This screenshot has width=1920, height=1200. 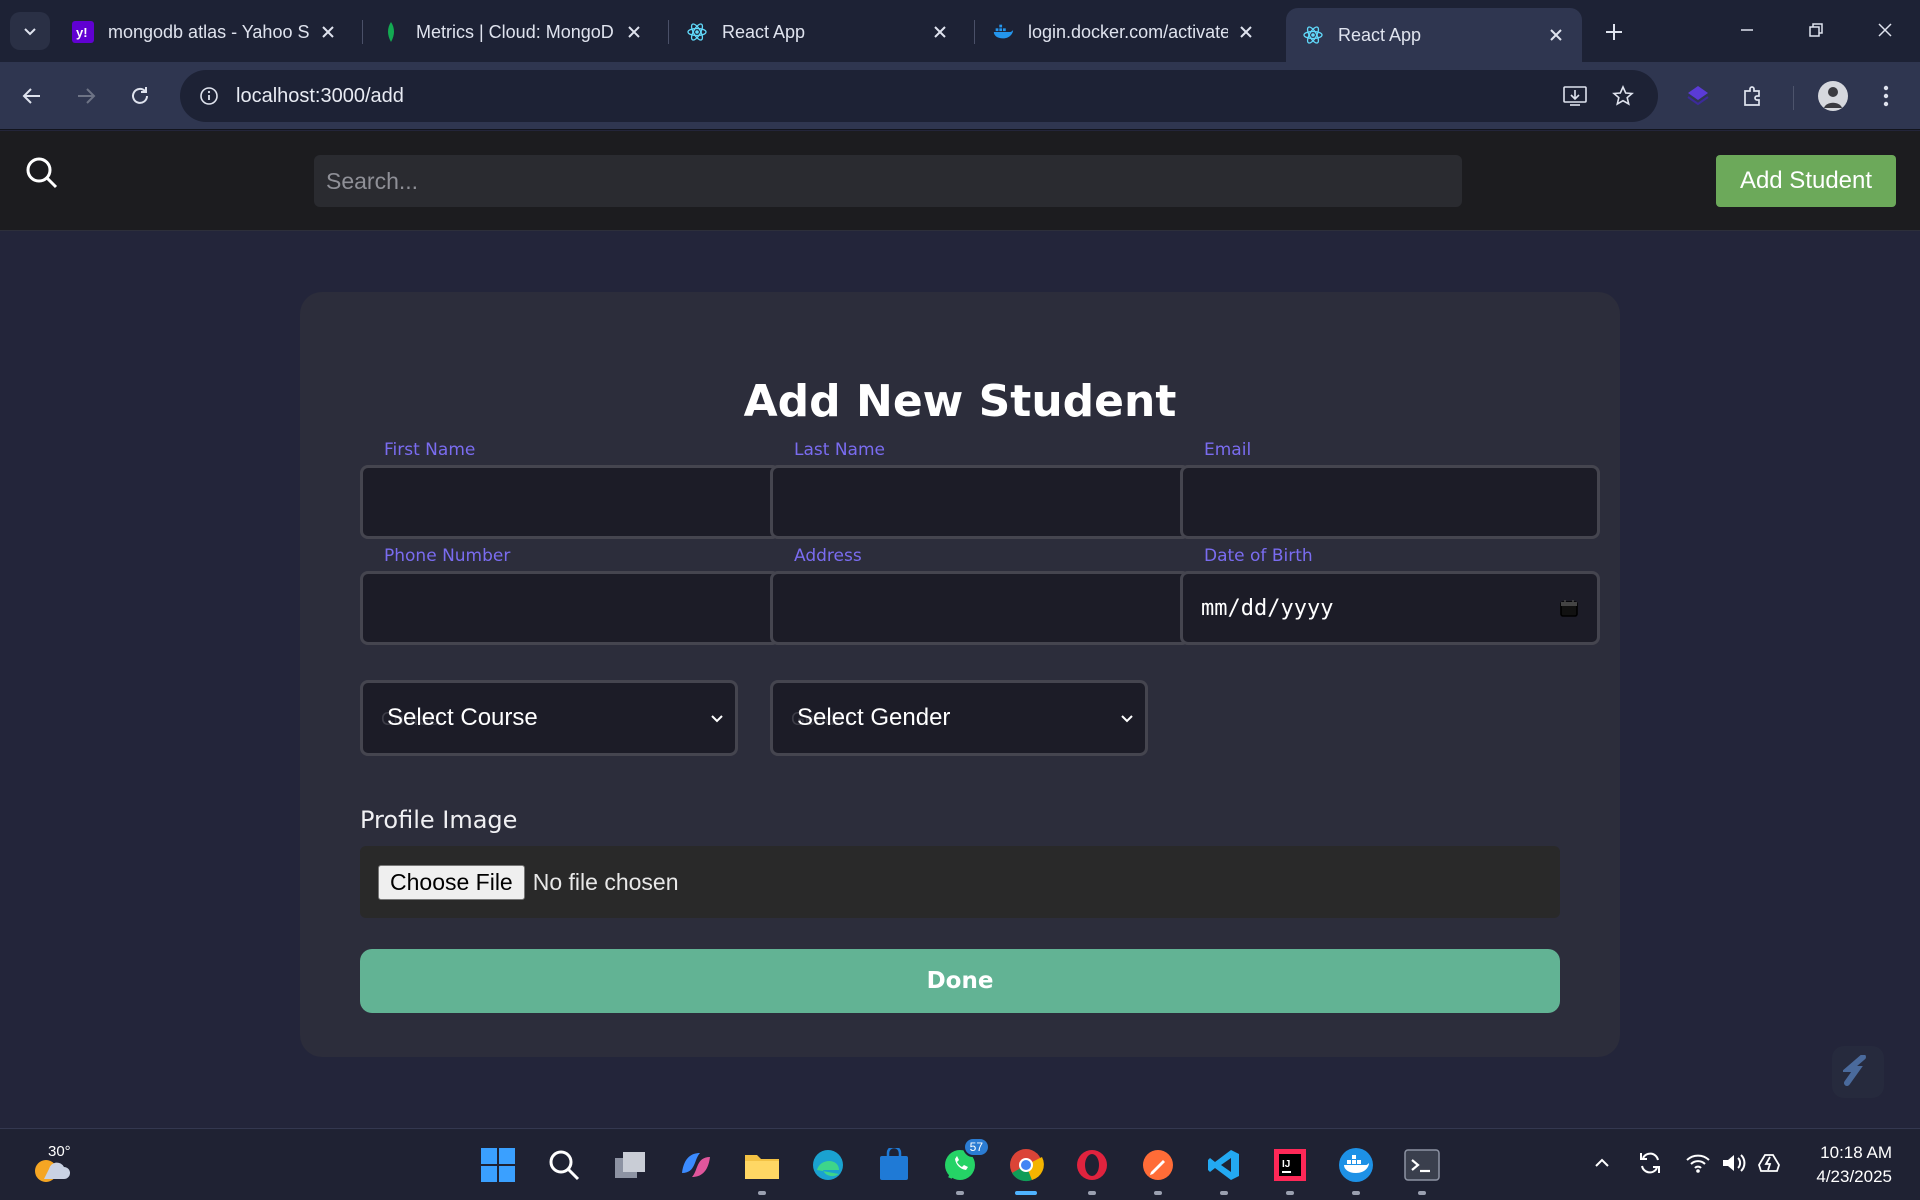 What do you see at coordinates (1602, 1163) in the screenshot?
I see `show-hidden-icons-button` at bounding box center [1602, 1163].